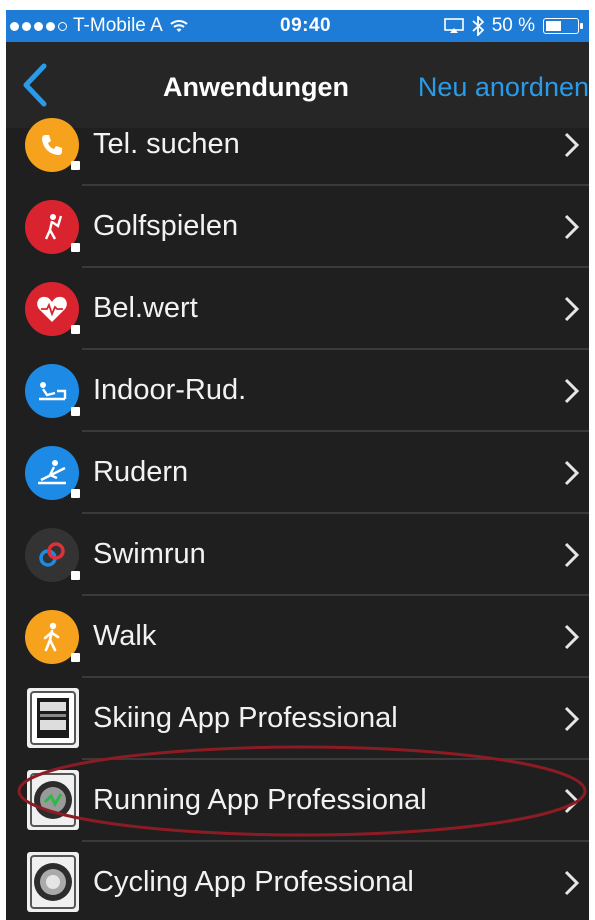  What do you see at coordinates (306, 25) in the screenshot?
I see `clock: 09:40` at bounding box center [306, 25].